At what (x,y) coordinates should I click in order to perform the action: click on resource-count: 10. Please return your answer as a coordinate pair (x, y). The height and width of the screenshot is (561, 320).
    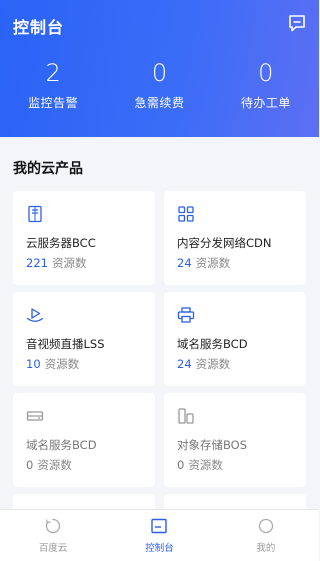
    Looking at the image, I should click on (33, 364).